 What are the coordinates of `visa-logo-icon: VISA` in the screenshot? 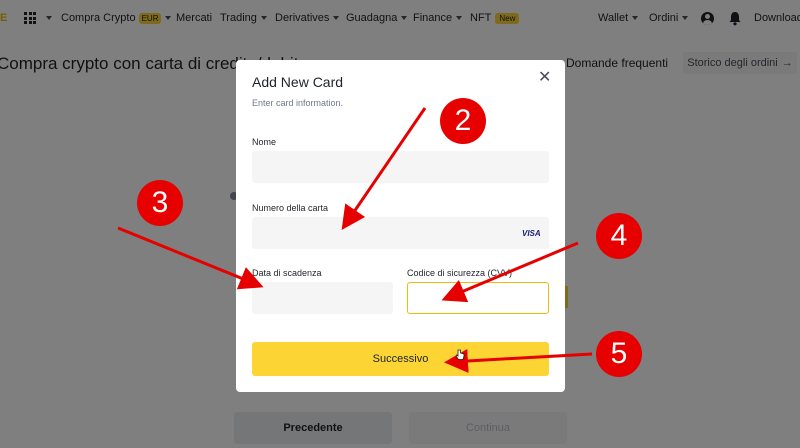 It's located at (531, 233).